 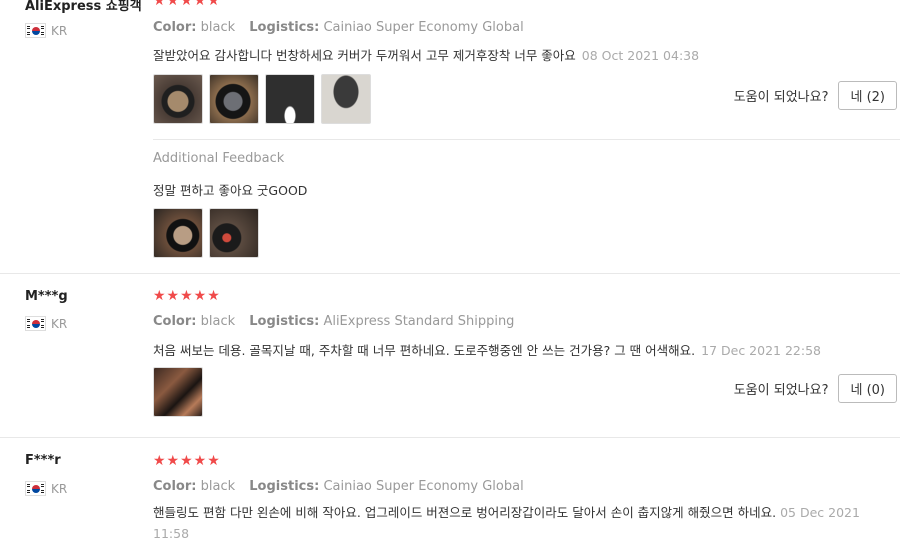 I want to click on logistics-value: AliExpress Standard Shipping, so click(x=419, y=321).